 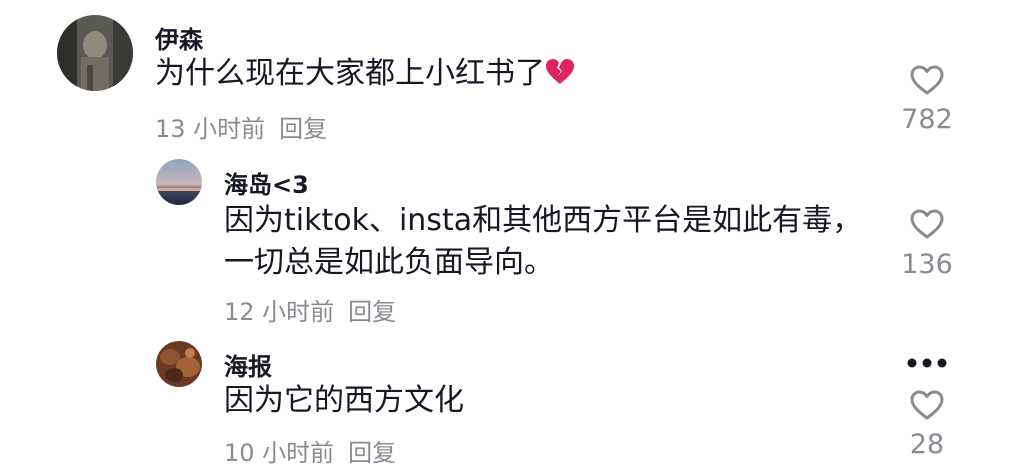 I want to click on comment-meta: 12 小时前 回复, so click(x=310, y=309).